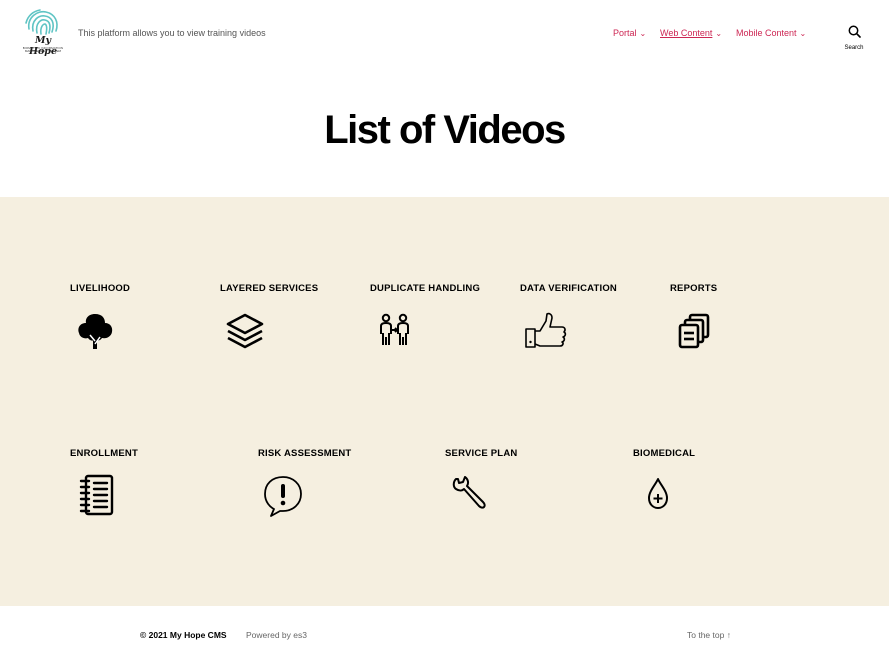  Describe the element at coordinates (150, 488) in the screenshot. I see `category-enrollment: ENROLLMENT` at that location.